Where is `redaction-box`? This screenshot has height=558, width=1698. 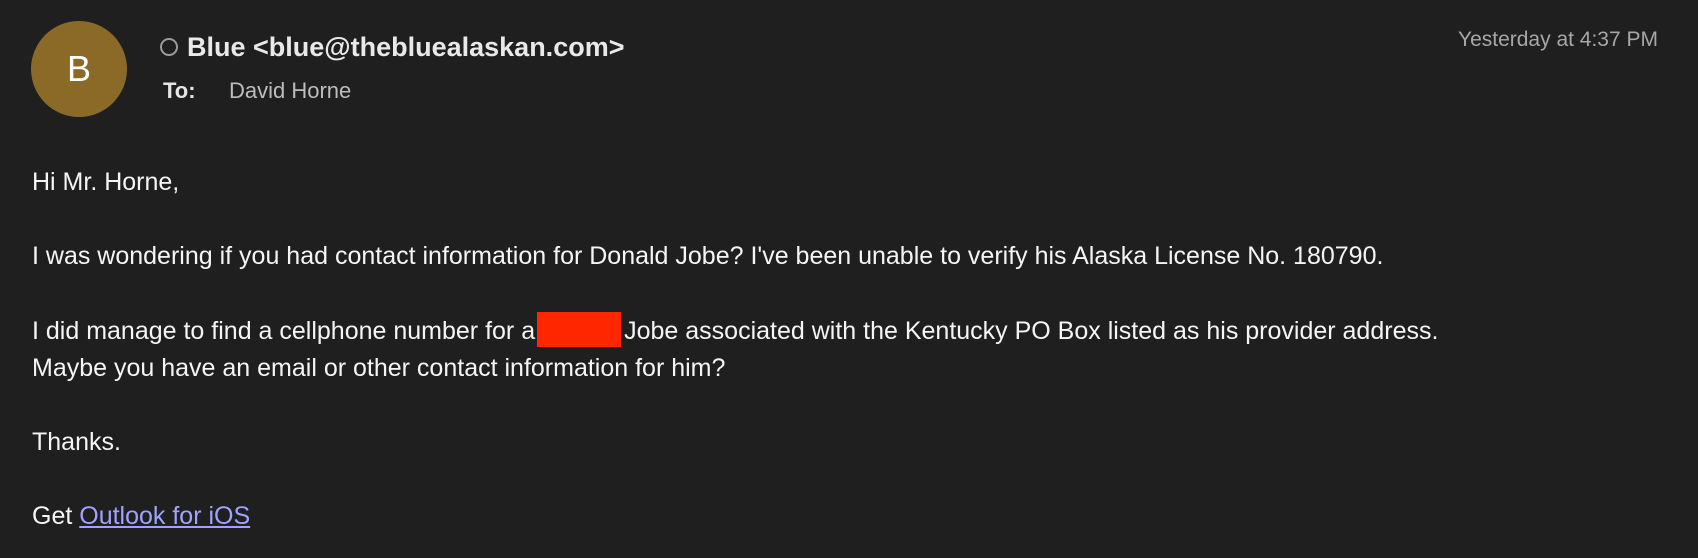 redaction-box is located at coordinates (579, 329).